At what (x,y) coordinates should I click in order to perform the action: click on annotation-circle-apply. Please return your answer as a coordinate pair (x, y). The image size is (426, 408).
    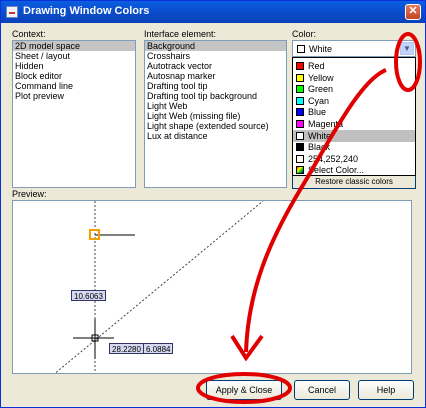
    Looking at the image, I should click on (244, 388).